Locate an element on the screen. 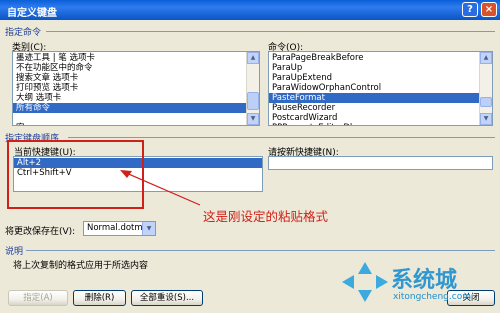 The image size is (500, 313). list-item: ParaUp is located at coordinates (374, 68).